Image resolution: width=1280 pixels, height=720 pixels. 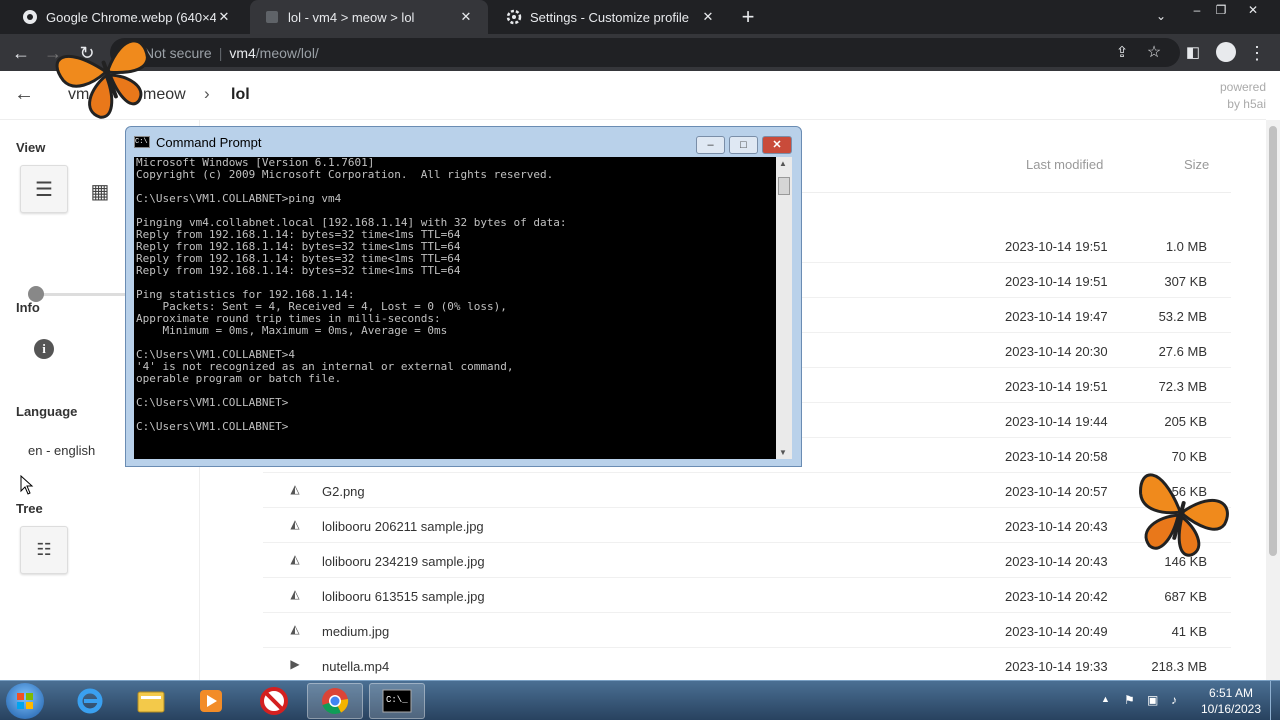 I want to click on start-button, so click(x=25, y=701).